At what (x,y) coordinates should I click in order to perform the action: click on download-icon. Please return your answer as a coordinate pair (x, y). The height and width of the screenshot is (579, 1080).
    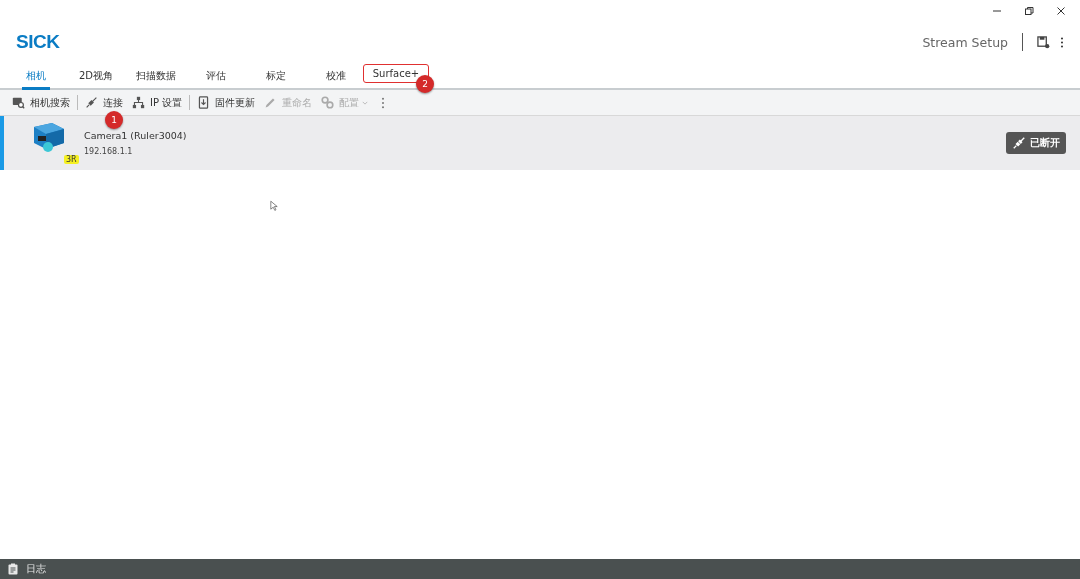
    Looking at the image, I should click on (204, 102).